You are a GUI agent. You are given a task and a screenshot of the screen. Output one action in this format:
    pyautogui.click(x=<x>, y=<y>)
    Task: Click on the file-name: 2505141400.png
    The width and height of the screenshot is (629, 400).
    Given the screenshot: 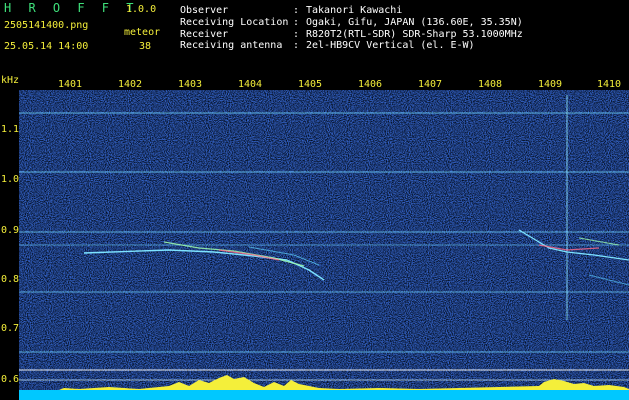 What is the action you would take?
    pyautogui.click(x=46, y=25)
    